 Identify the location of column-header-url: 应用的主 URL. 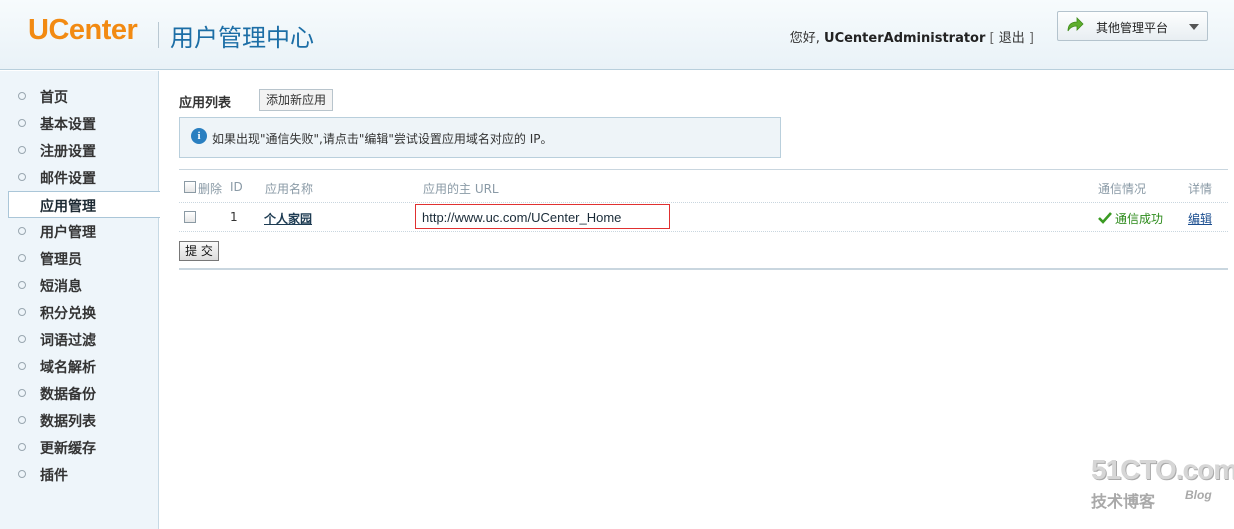
(461, 189).